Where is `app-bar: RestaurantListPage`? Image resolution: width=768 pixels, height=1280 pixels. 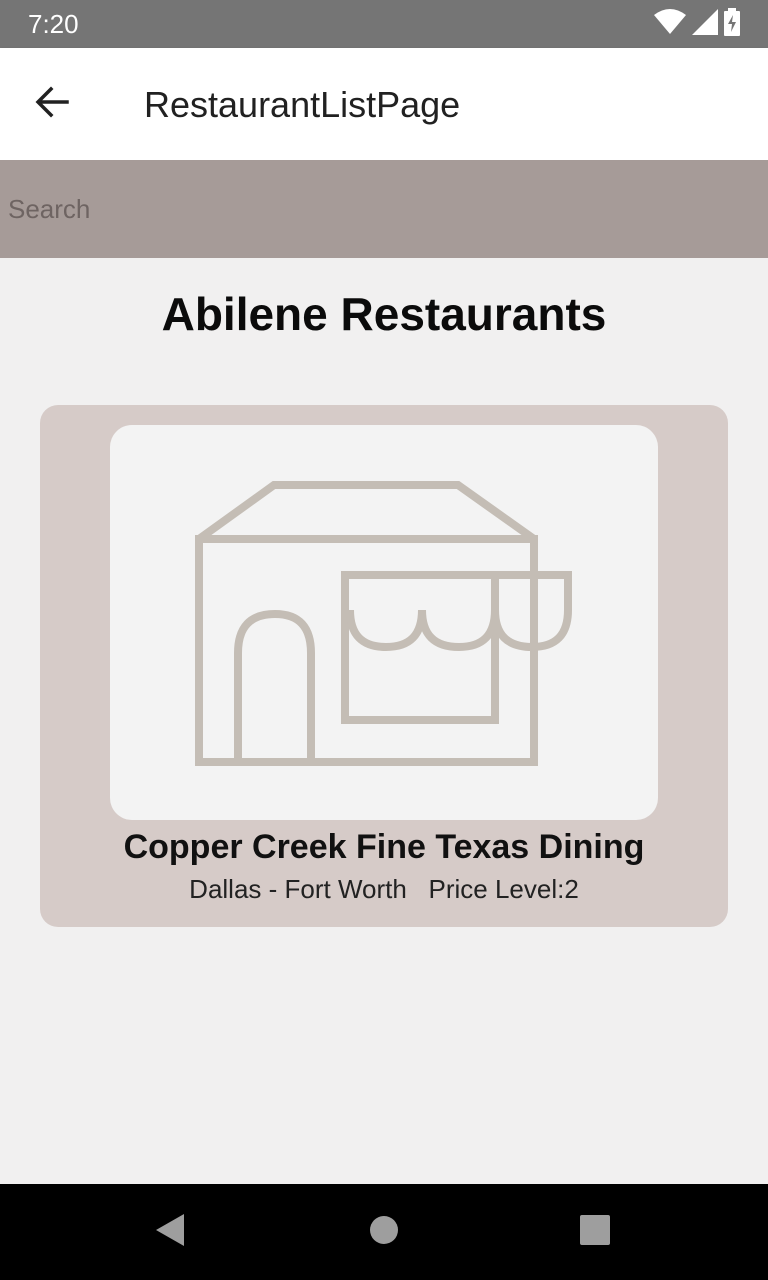
app-bar: RestaurantListPage is located at coordinates (384, 104).